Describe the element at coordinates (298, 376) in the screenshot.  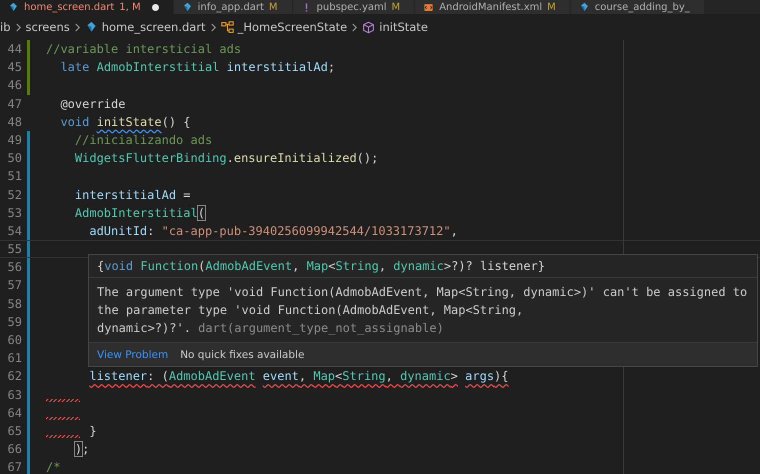
I see `code-line: listener: (AdmobAdEvent event, Map<String, dynamic> args){` at that location.